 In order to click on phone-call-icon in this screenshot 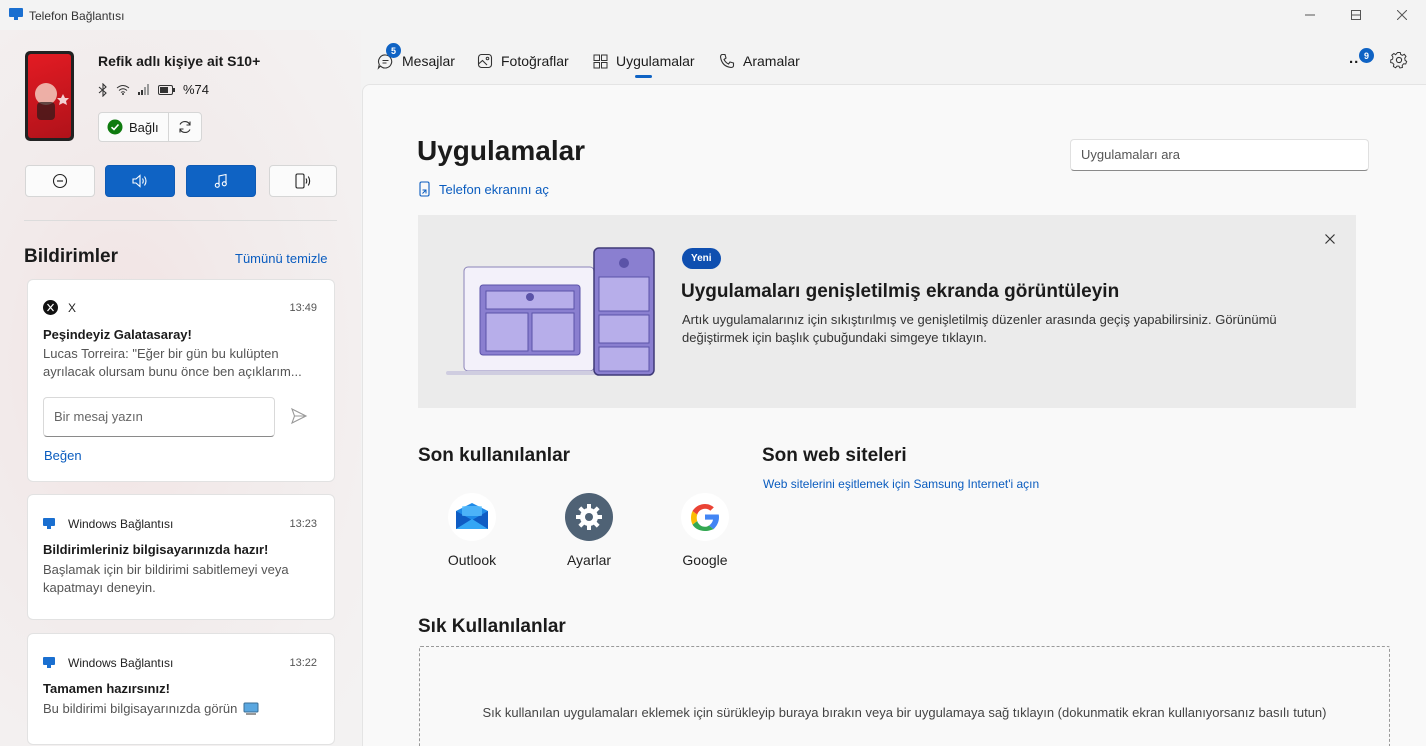, I will do `click(727, 61)`.